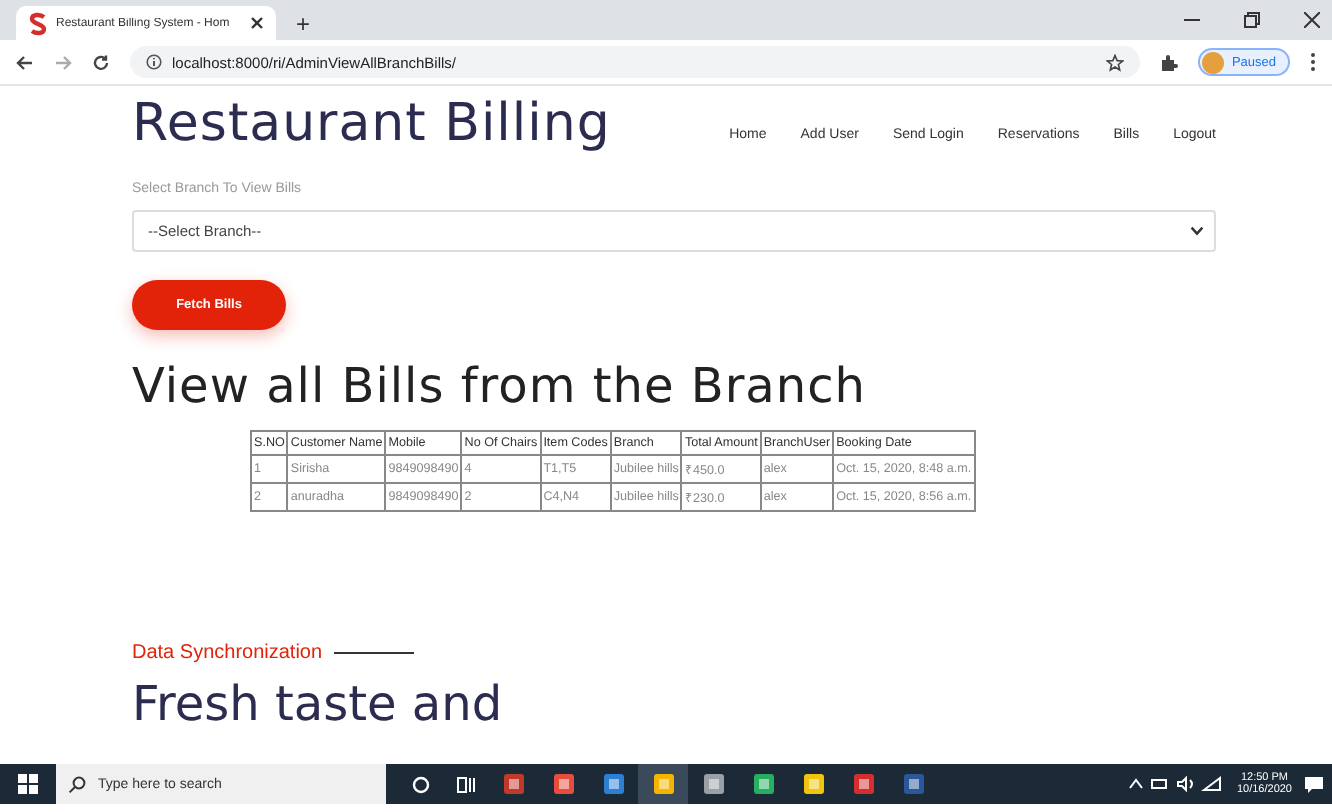 Image resolution: width=1332 pixels, height=812 pixels. I want to click on cortana-icon, so click(421, 784).